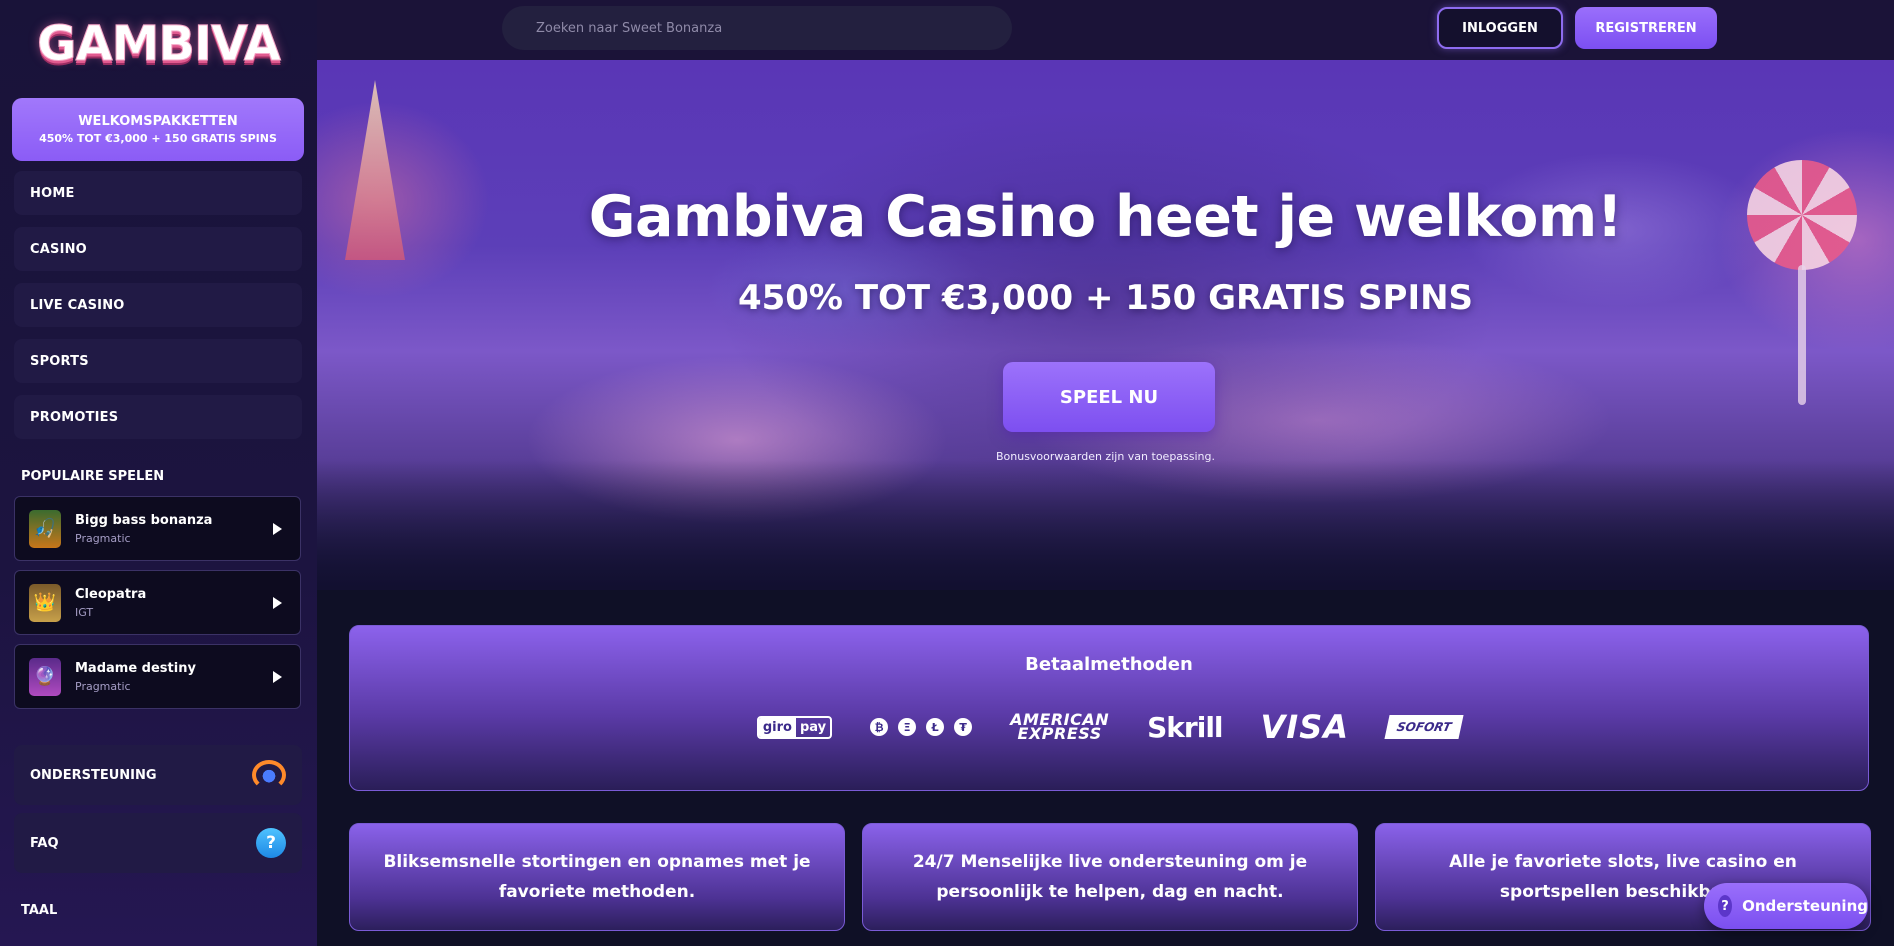  I want to click on game-card-madame-destiny: 🔮 Madame destiny Pragmatic, so click(157, 676).